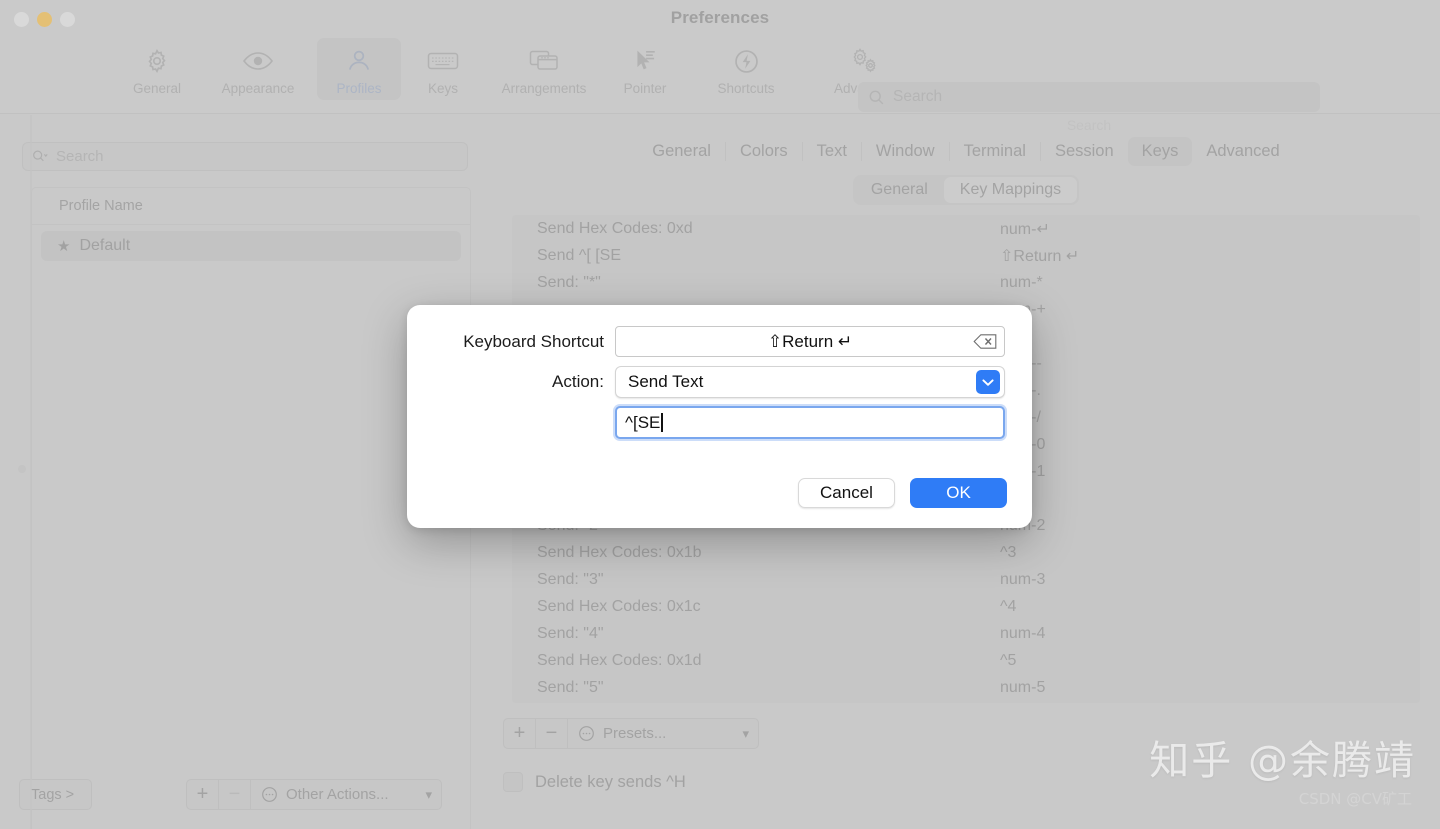 This screenshot has width=1440, height=829. What do you see at coordinates (988, 382) in the screenshot?
I see `chevron-down-icon` at bounding box center [988, 382].